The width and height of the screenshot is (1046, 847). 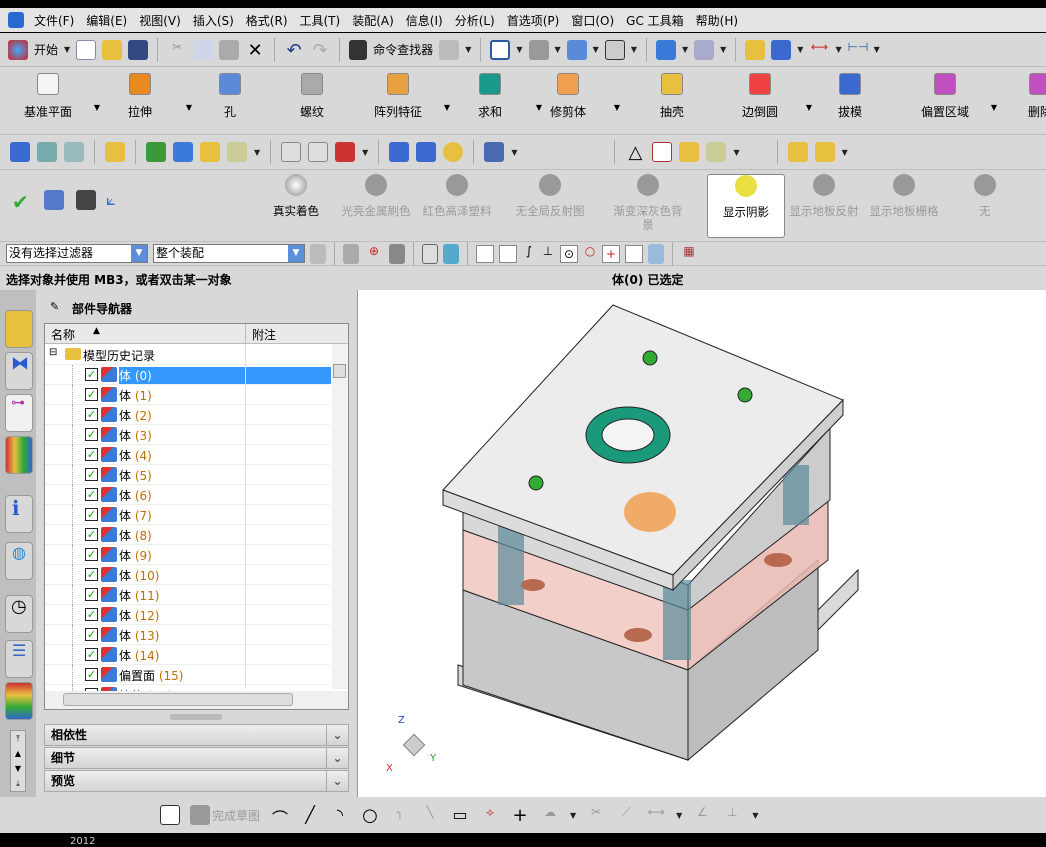 I want to click on undo-icon: ↶, so click(x=294, y=50).